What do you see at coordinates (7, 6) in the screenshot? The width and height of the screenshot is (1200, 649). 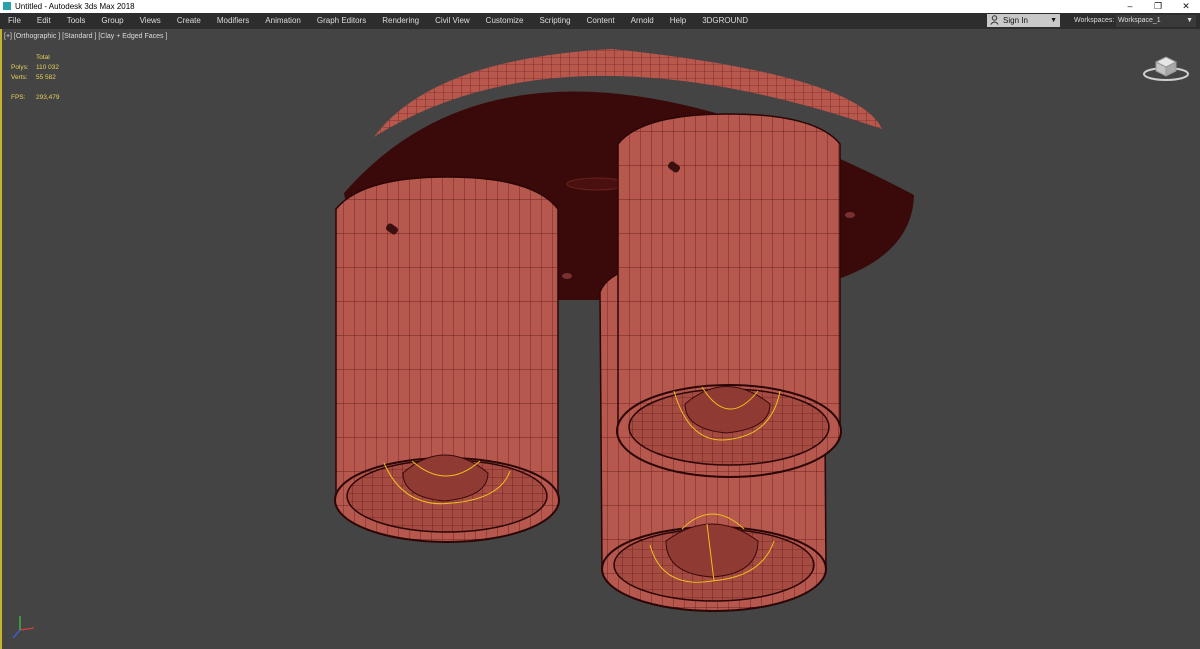 I see `app-icon` at bounding box center [7, 6].